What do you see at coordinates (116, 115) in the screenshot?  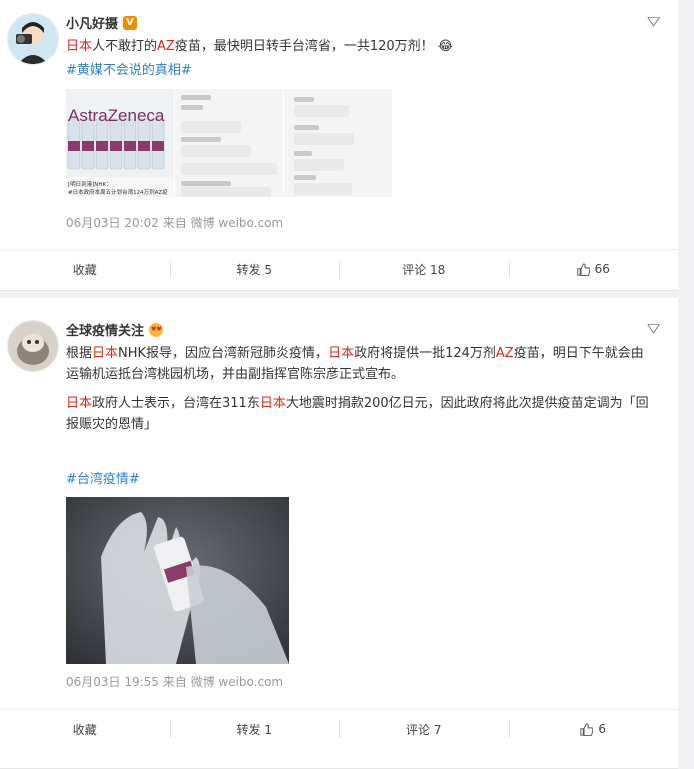 I see `brand-logo: AstraZeneca` at bounding box center [116, 115].